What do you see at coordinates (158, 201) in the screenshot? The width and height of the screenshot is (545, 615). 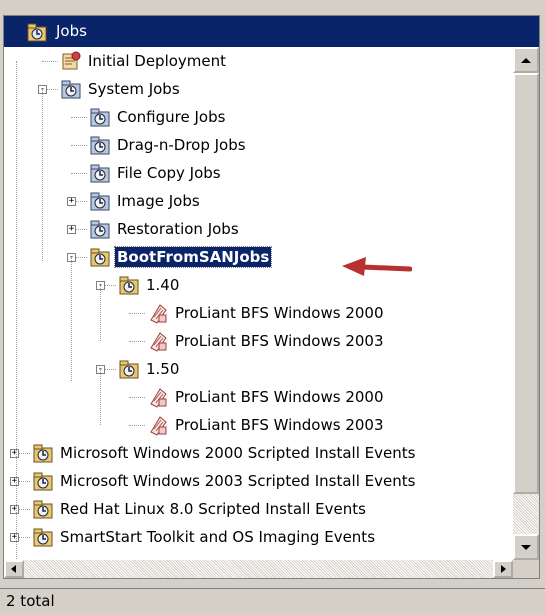 I see `tree-item-label: Image Jobs` at bounding box center [158, 201].